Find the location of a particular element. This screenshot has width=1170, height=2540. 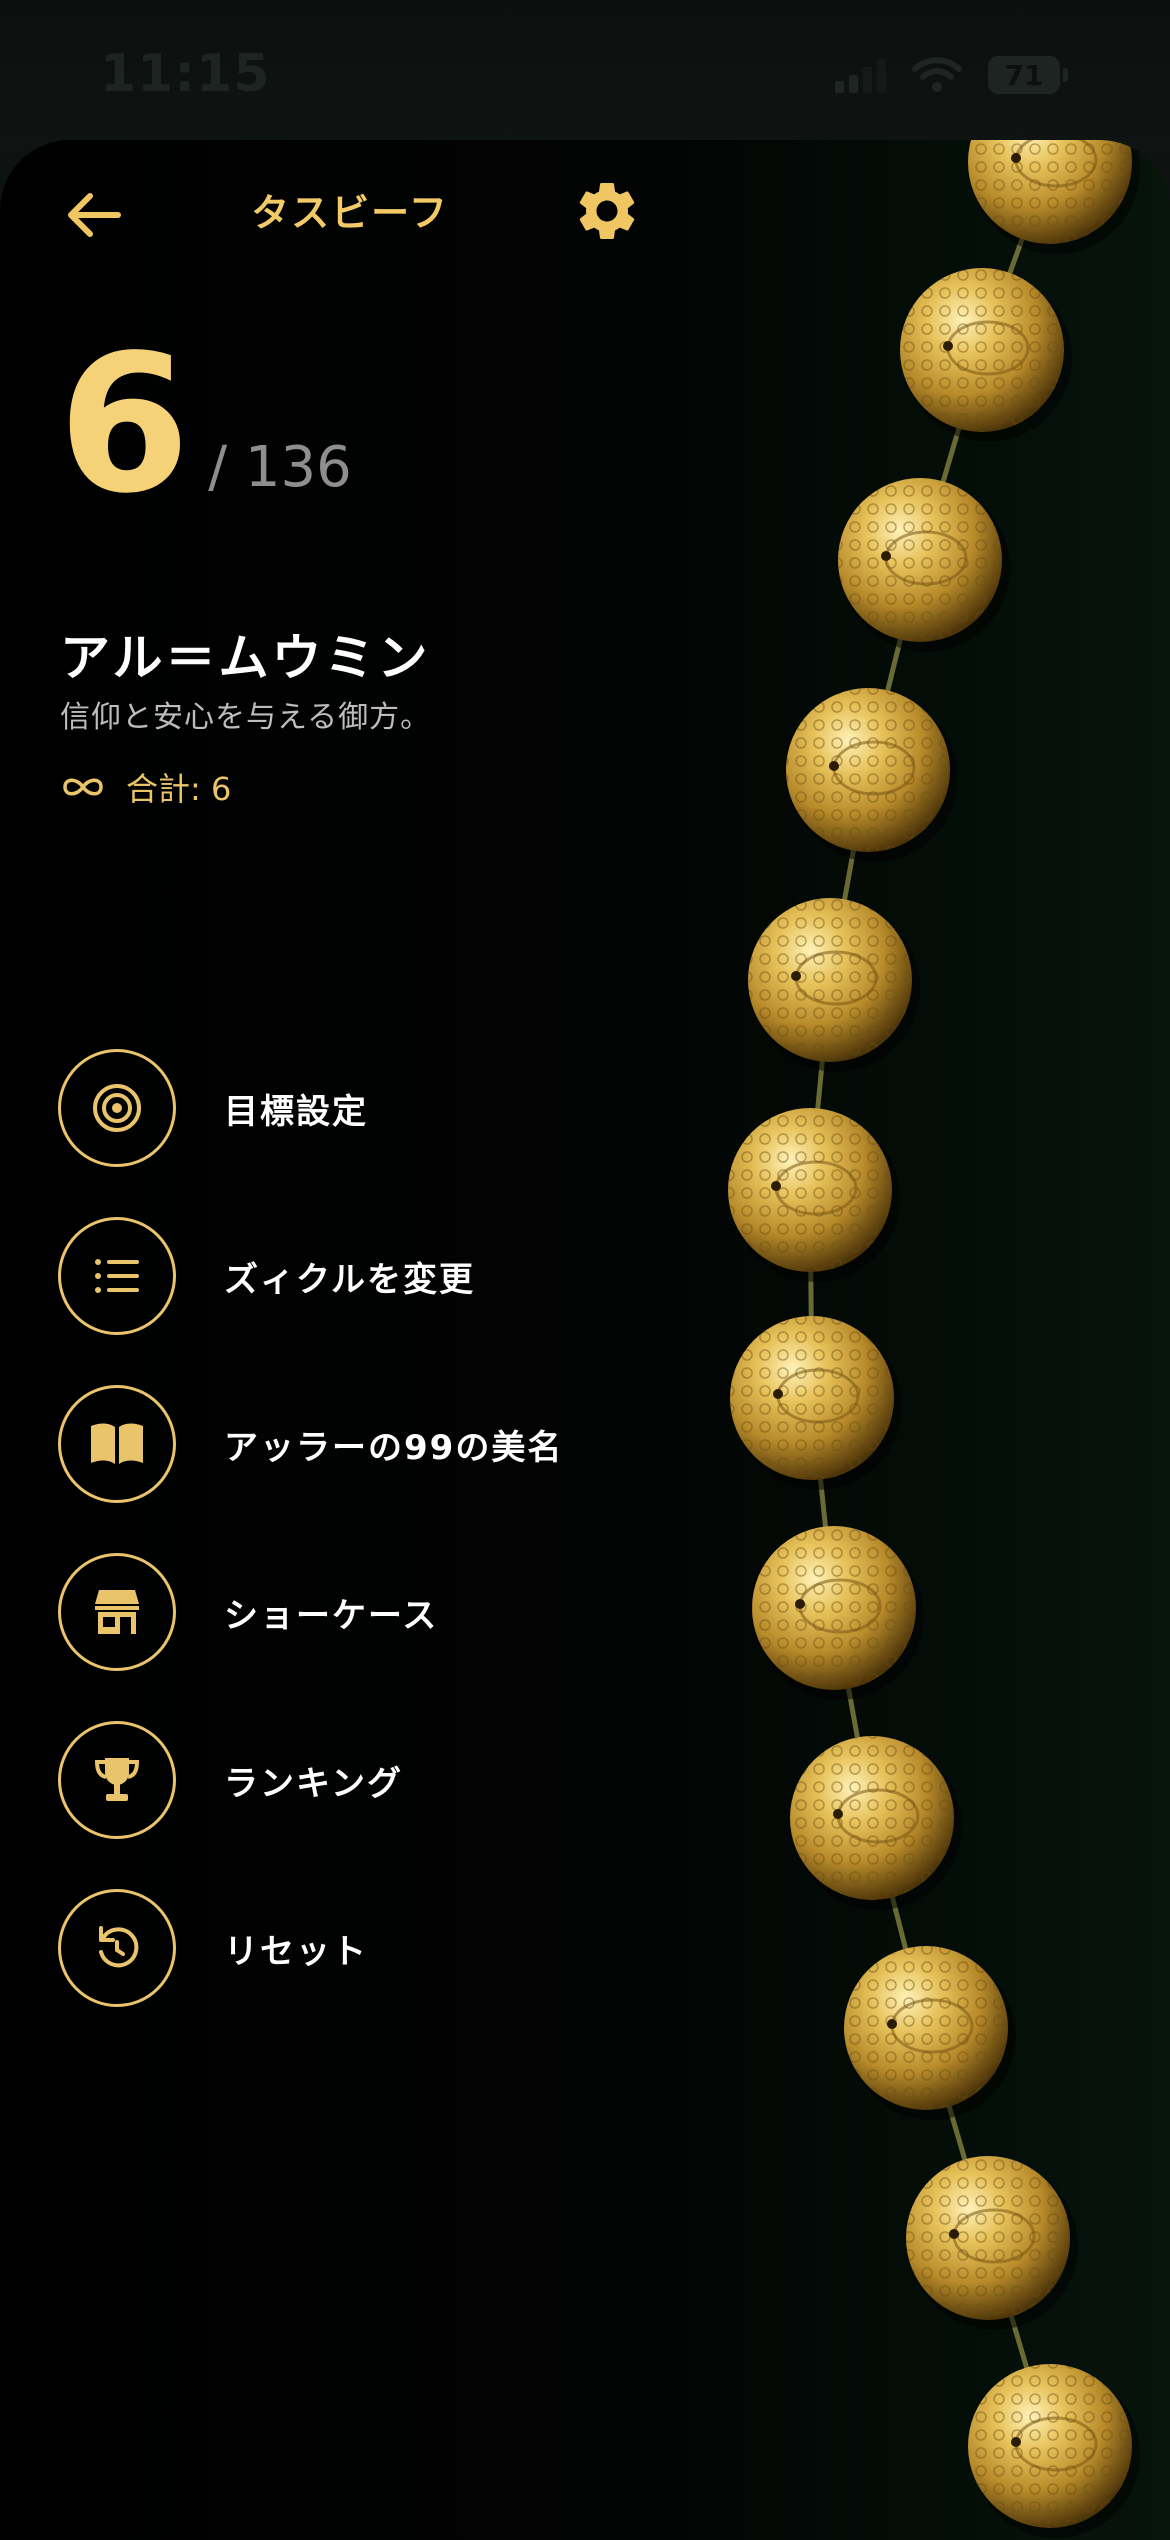

back-arrow-icon is located at coordinates (94, 215).